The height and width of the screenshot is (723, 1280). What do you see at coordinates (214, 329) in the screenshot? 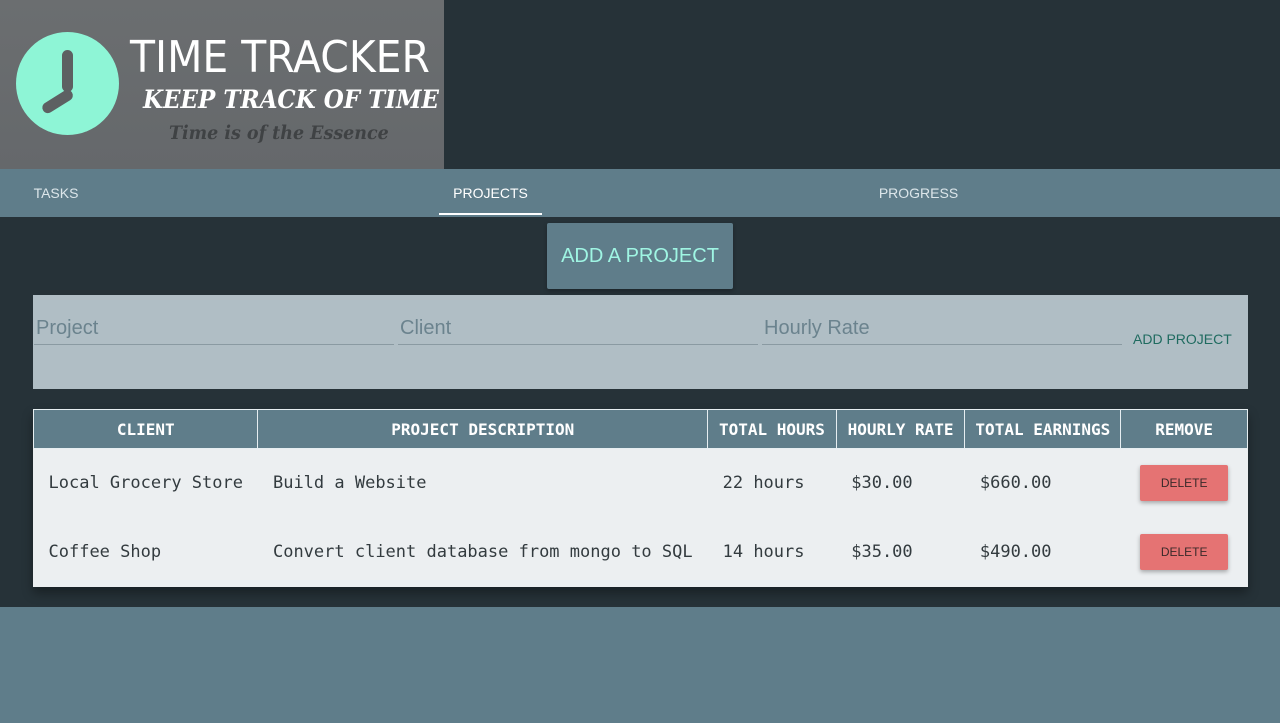
I see `project-input` at bounding box center [214, 329].